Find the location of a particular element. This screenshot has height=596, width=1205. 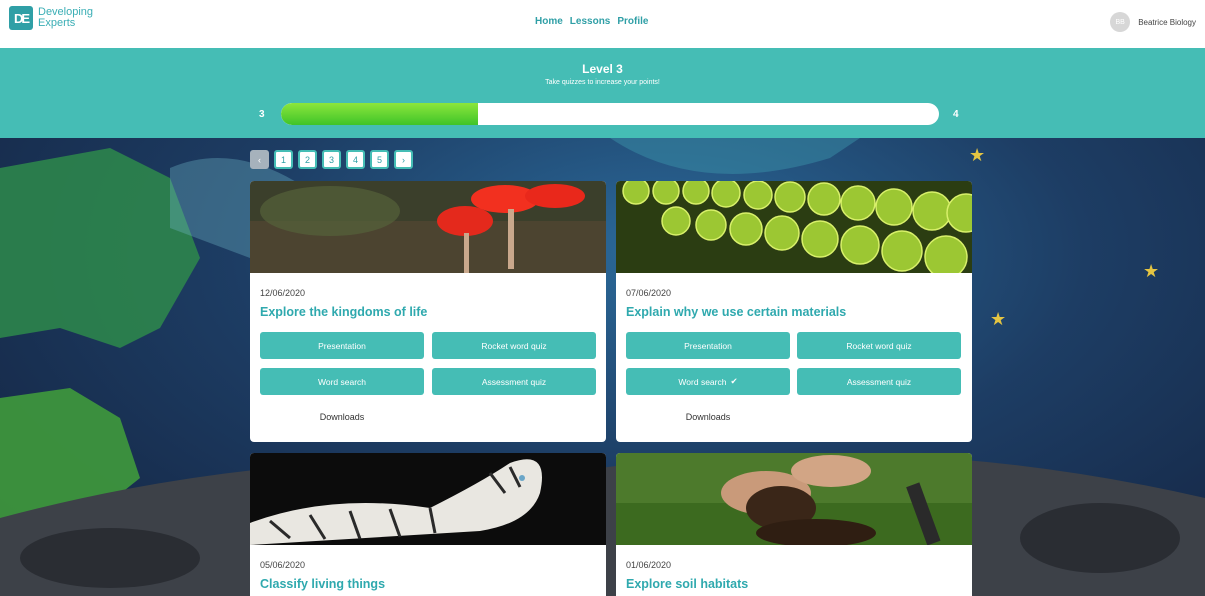

user-menu: BB Beatrice Biology is located at coordinates (1153, 22).